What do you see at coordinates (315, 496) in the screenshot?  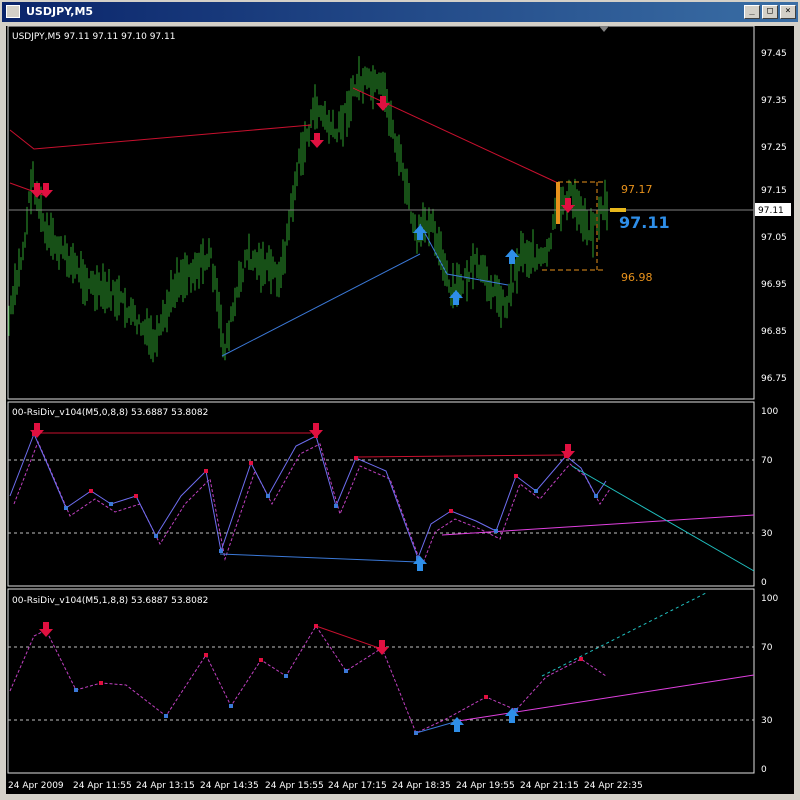 I see `rsi-1-swing-markers` at bounding box center [315, 496].